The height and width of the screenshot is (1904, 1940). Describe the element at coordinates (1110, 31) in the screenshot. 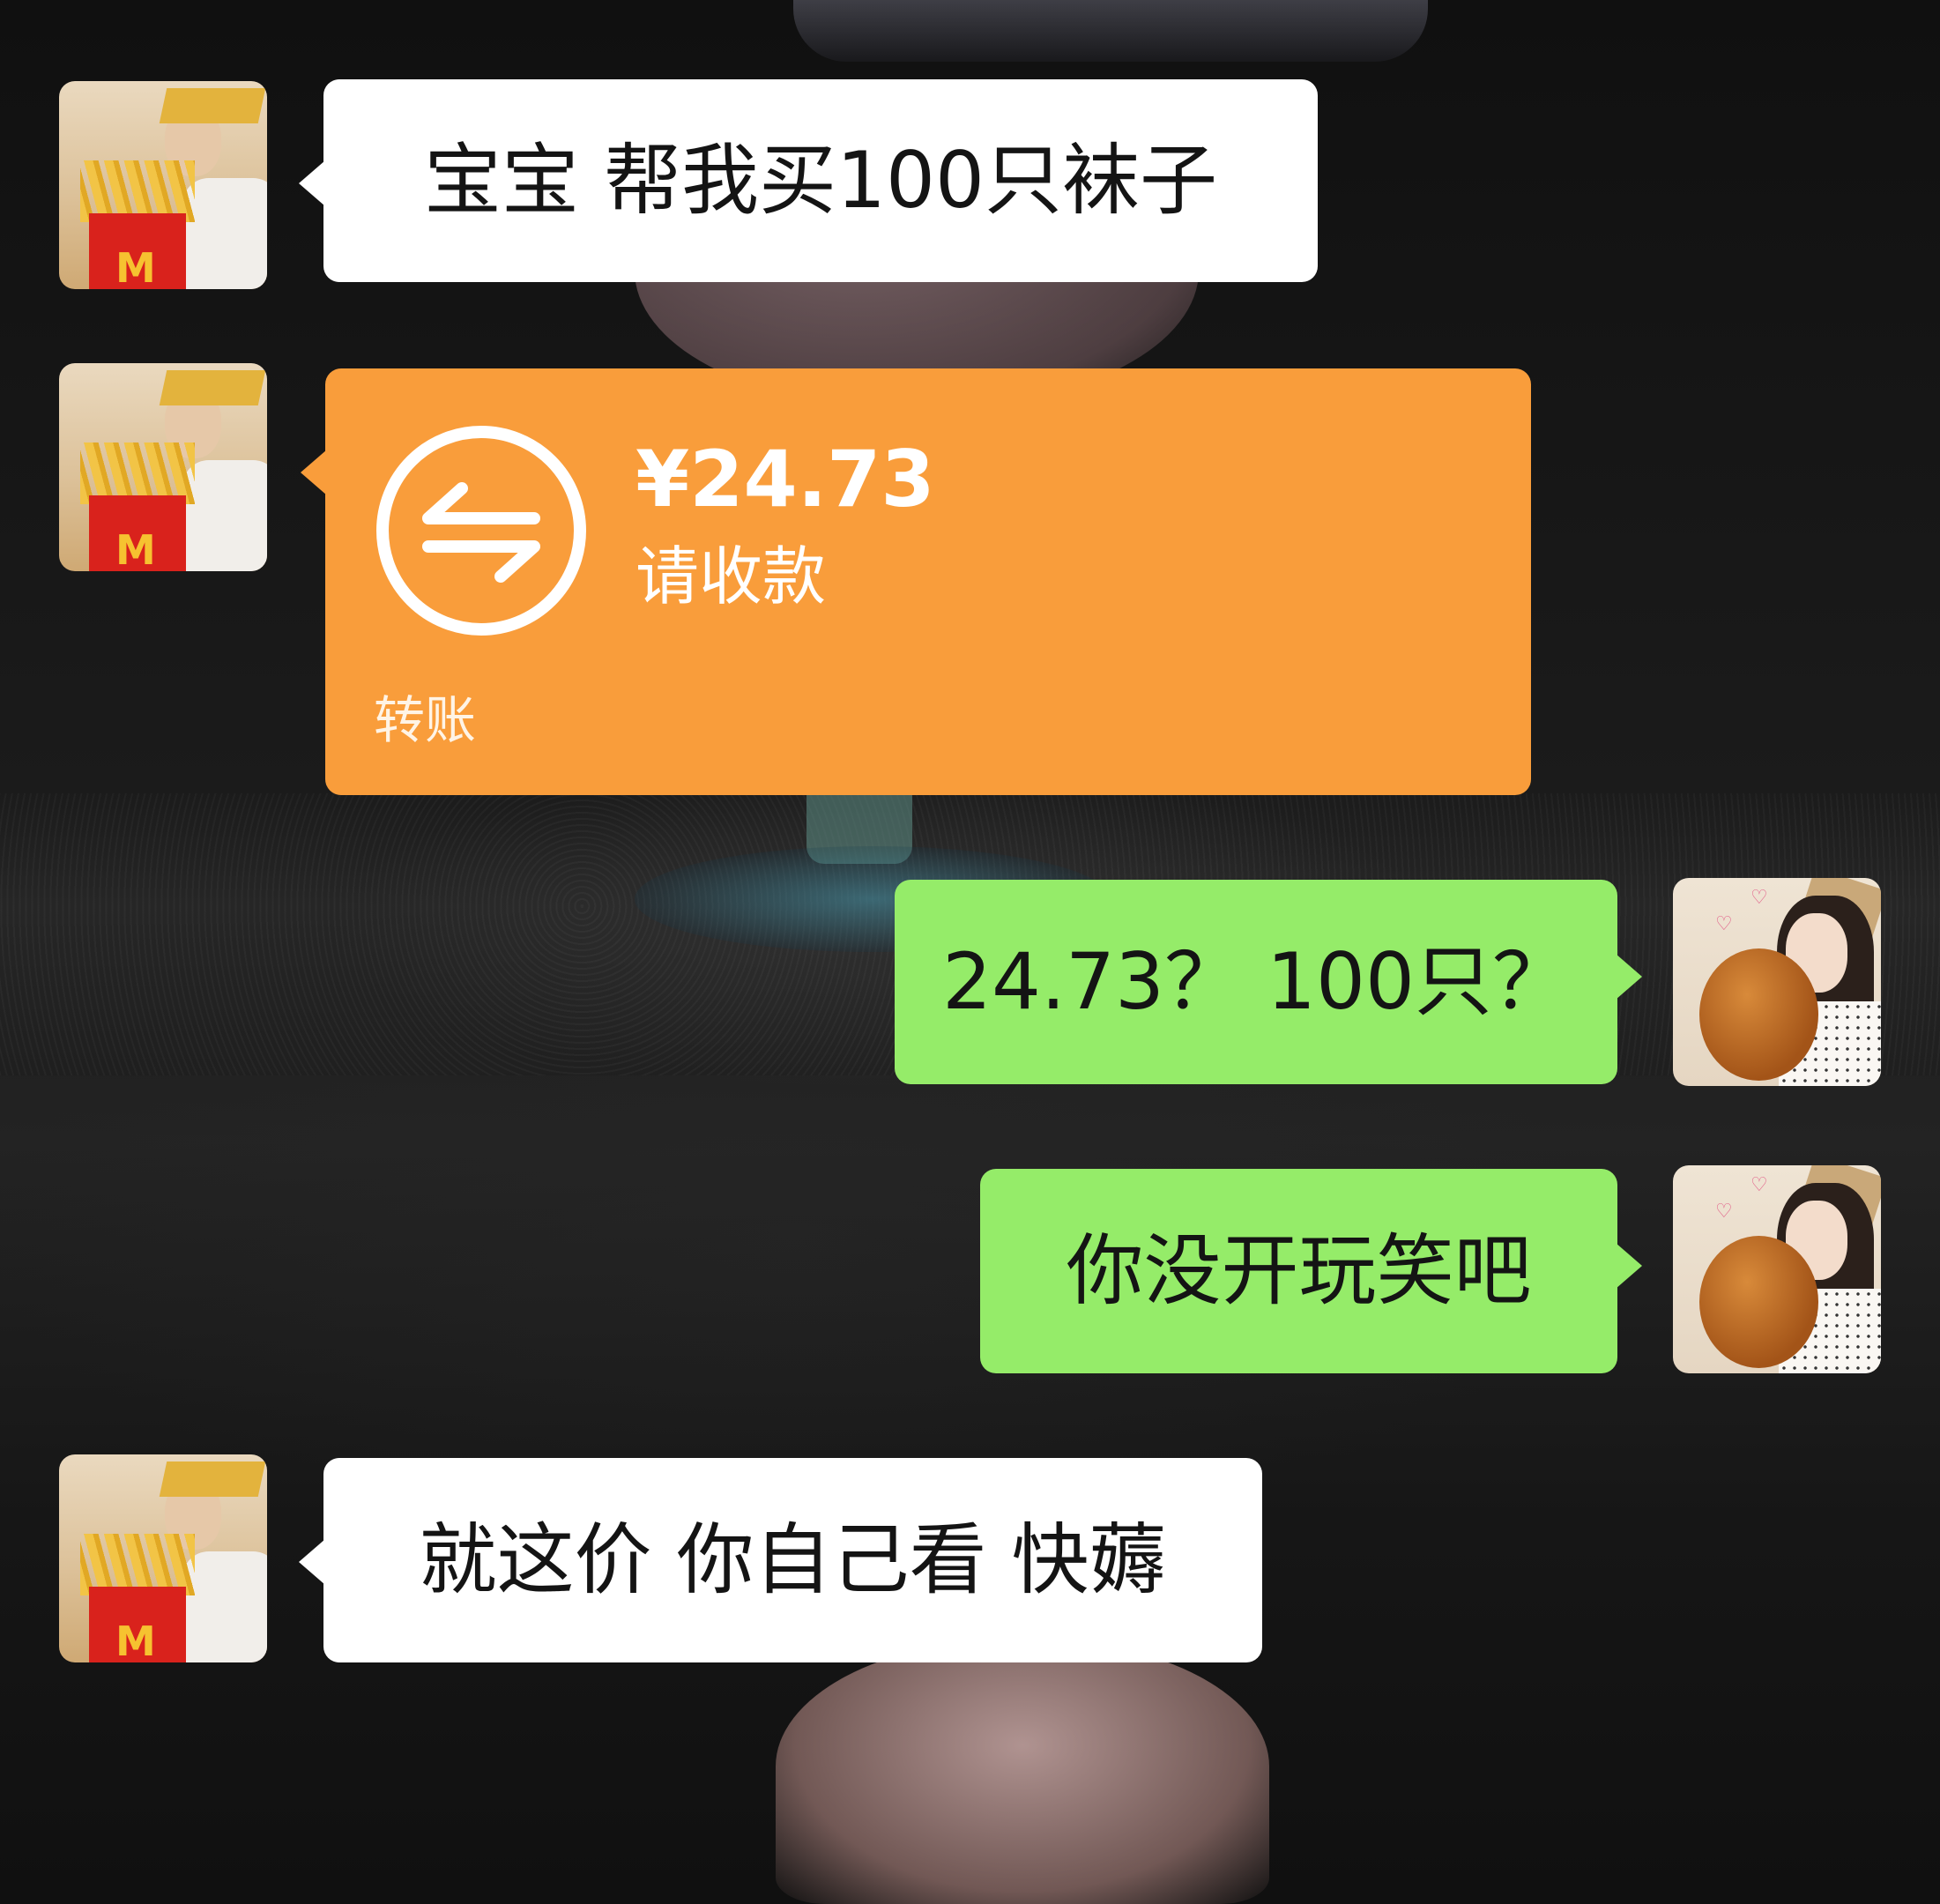

I see `background-cup` at that location.